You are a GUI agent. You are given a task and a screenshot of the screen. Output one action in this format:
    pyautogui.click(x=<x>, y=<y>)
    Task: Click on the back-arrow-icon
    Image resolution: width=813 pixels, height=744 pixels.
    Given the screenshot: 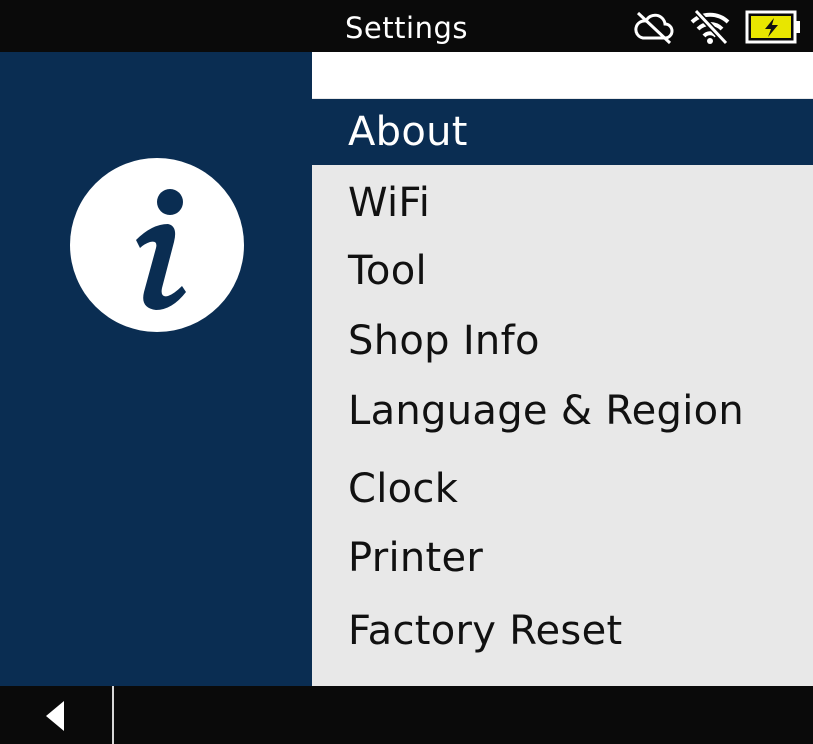 What is the action you would take?
    pyautogui.click(x=55, y=716)
    